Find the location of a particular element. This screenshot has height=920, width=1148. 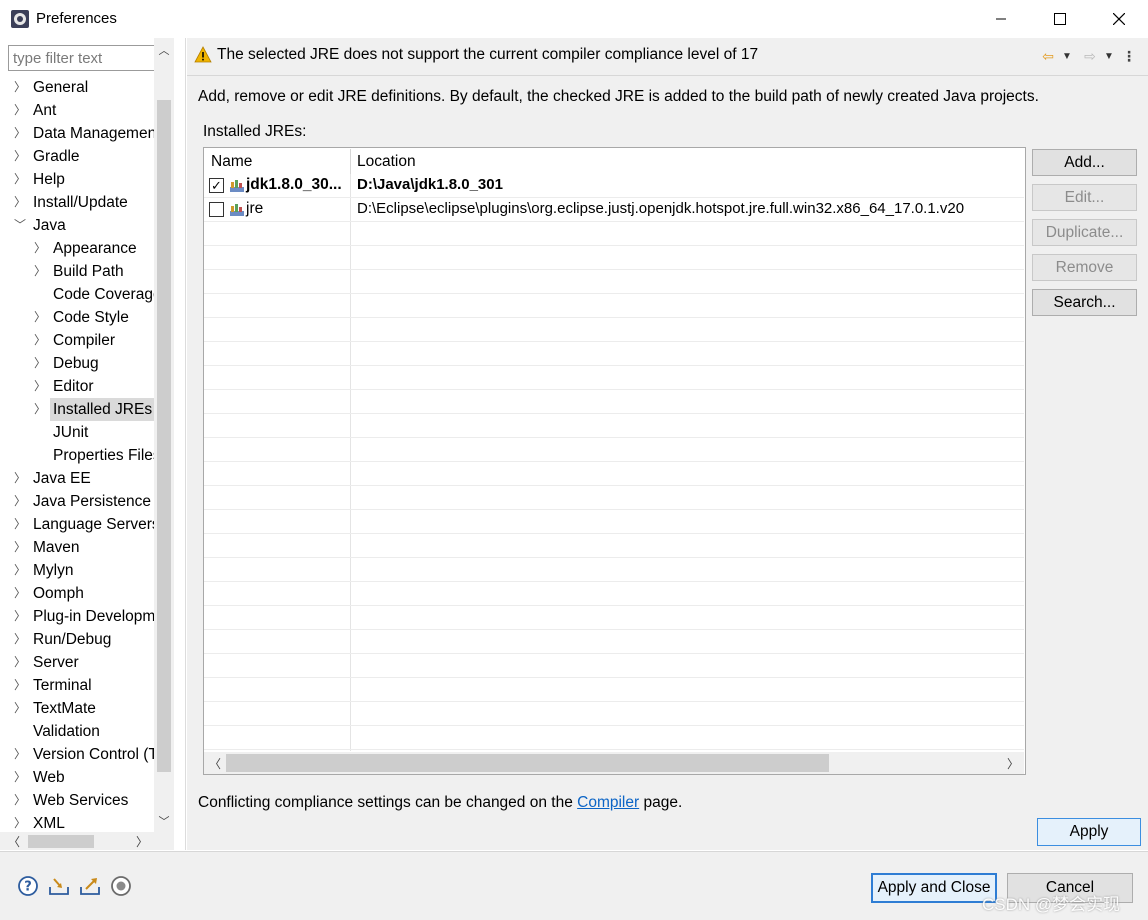

column-header-name: Name is located at coordinates (231, 162).